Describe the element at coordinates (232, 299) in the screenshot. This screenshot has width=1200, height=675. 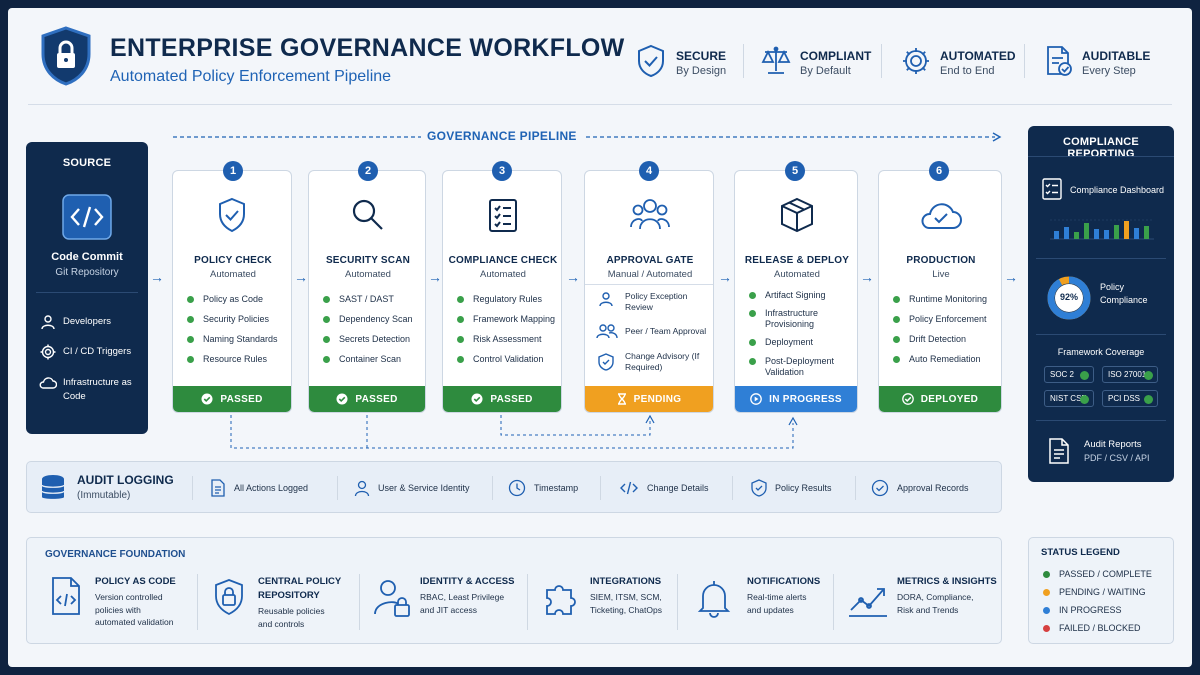
I see `list-item: Policy as Code` at that location.